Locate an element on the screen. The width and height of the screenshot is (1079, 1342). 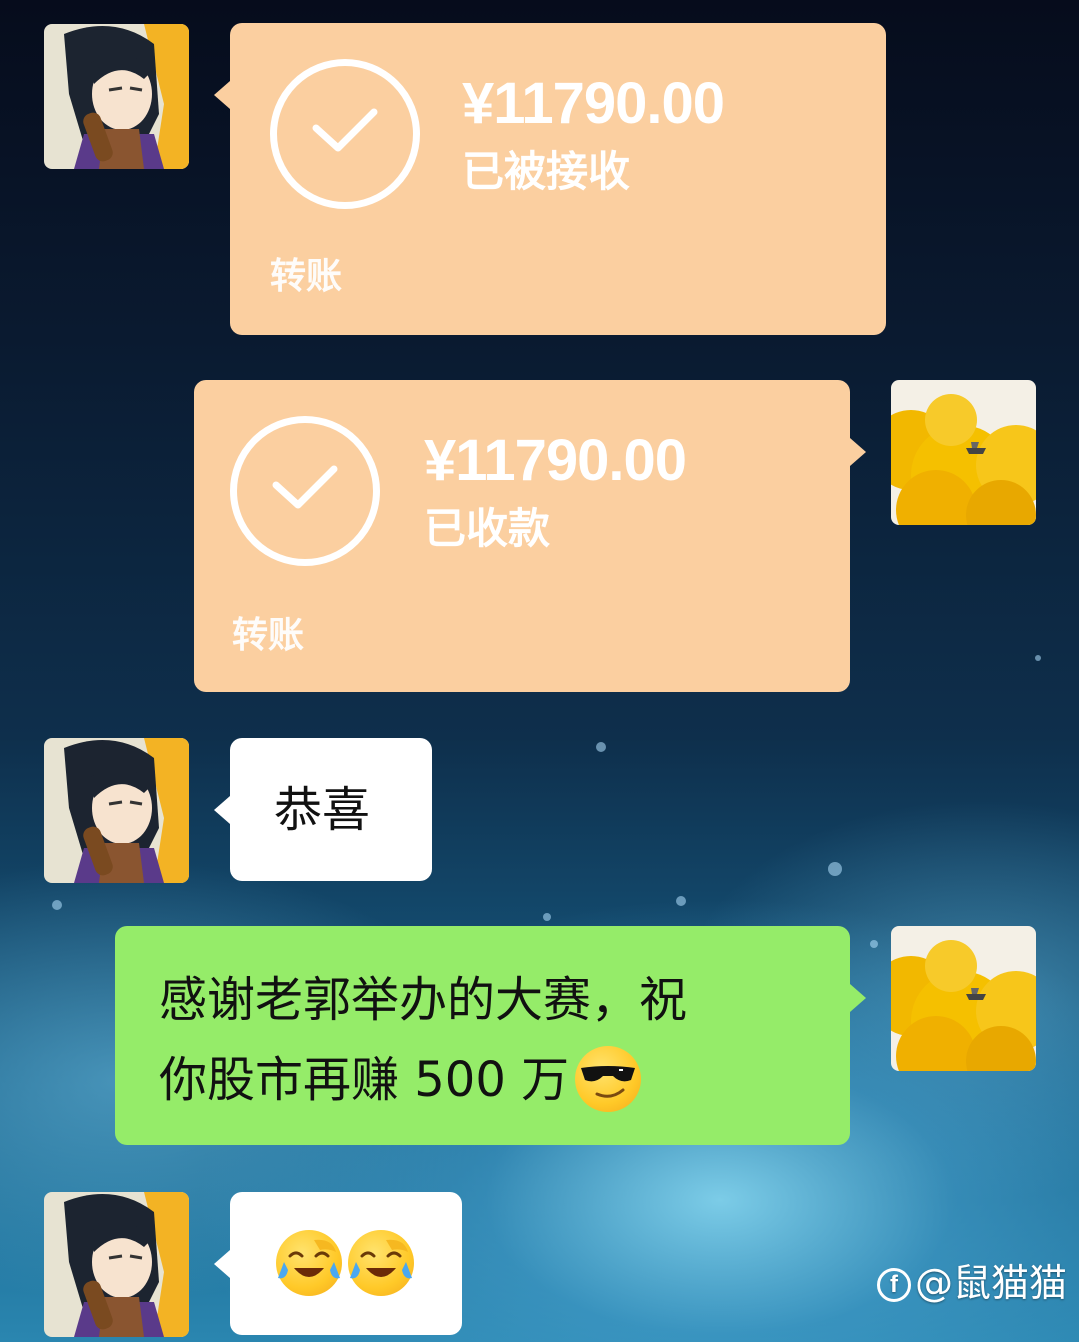
transfer-card: ¥11790.00 已被接收 转账 is located at coordinates (550, 179).